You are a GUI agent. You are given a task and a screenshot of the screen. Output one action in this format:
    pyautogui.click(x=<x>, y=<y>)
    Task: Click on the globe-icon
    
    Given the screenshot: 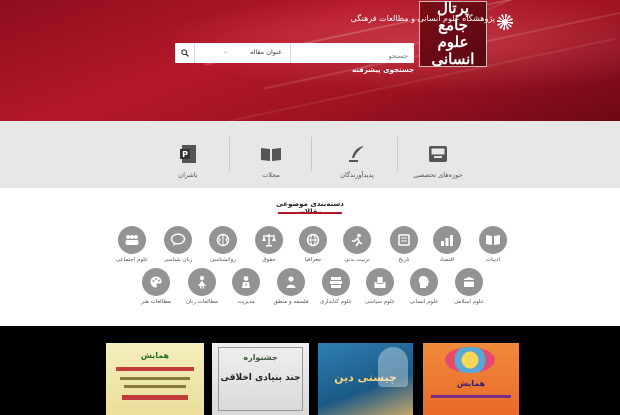 What is the action you would take?
    pyautogui.click(x=313, y=240)
    